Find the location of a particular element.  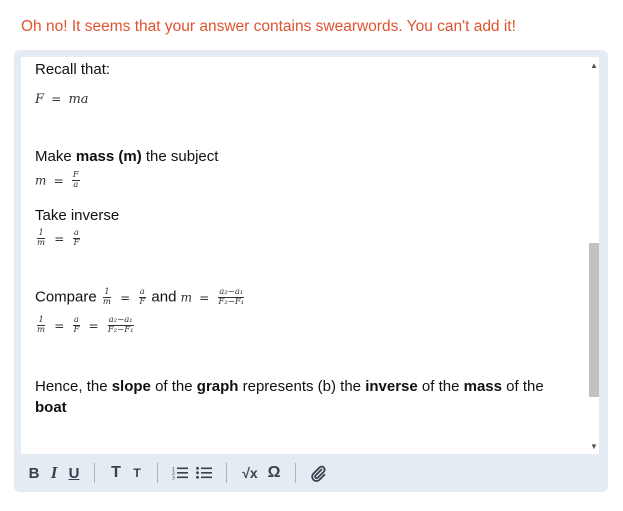

bullet-list-icon is located at coordinates (204, 473).